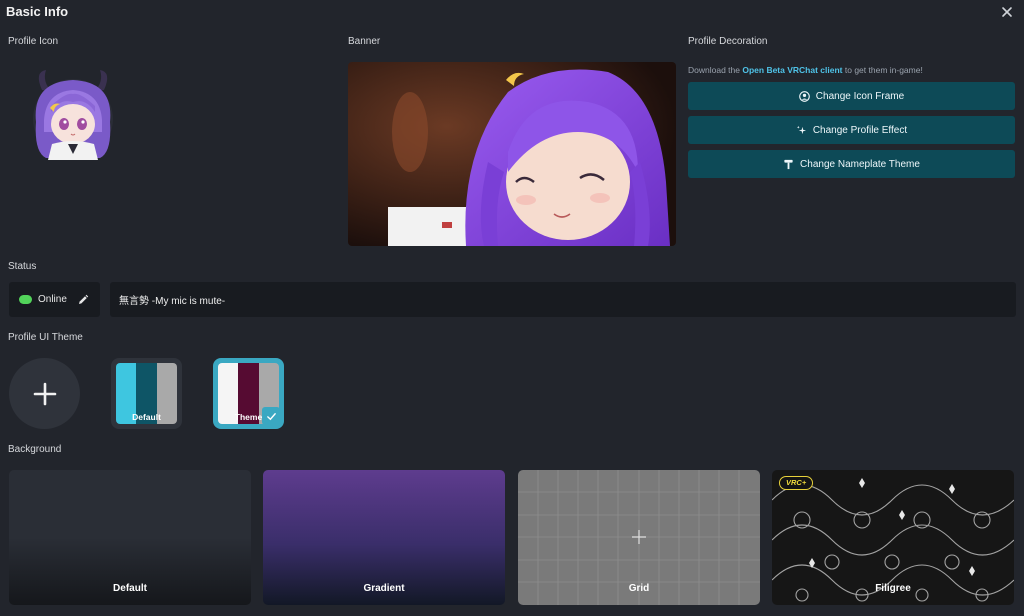 The image size is (1024, 616). What do you see at coordinates (801, 129) in the screenshot?
I see `sparkle-icon` at bounding box center [801, 129].